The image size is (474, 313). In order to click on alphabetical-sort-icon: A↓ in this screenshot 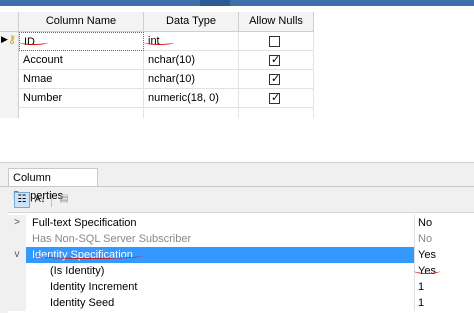, I will do `click(40, 199)`.